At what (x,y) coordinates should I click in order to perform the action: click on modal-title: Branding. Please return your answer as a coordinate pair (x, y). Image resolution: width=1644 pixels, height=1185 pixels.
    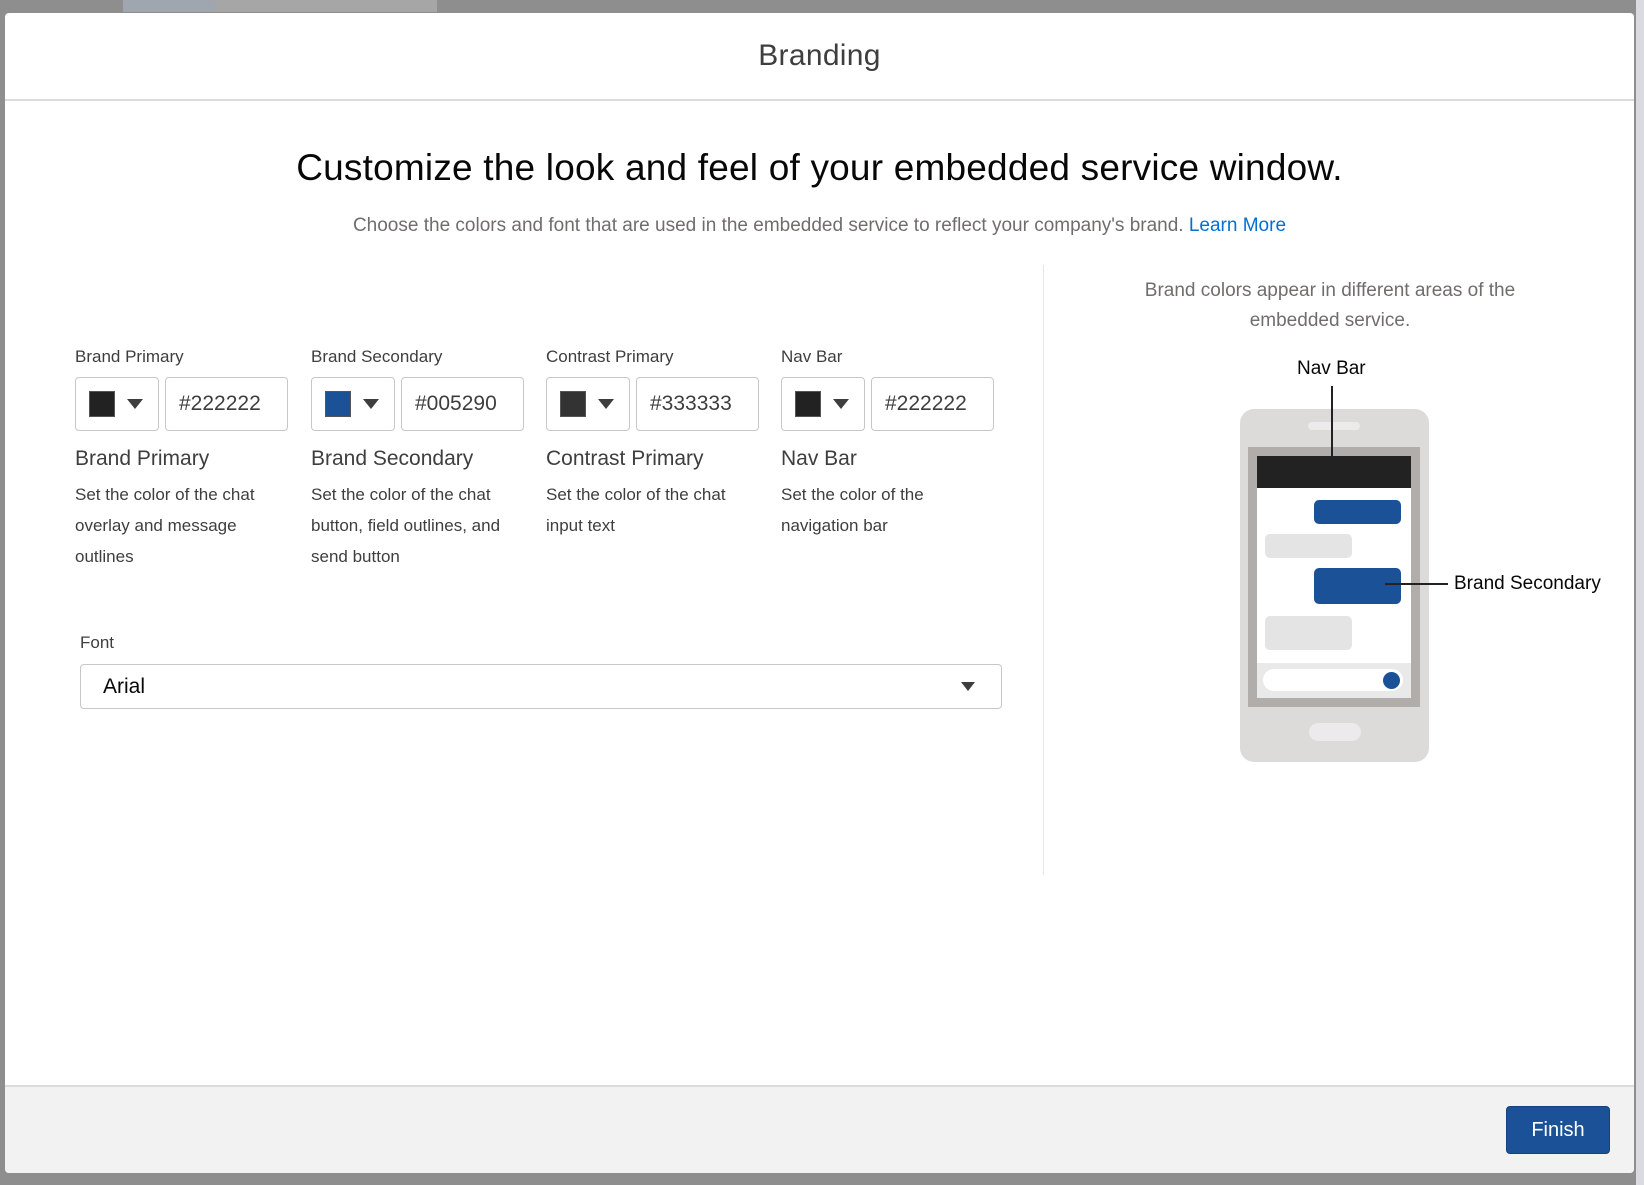
    Looking at the image, I should click on (819, 55).